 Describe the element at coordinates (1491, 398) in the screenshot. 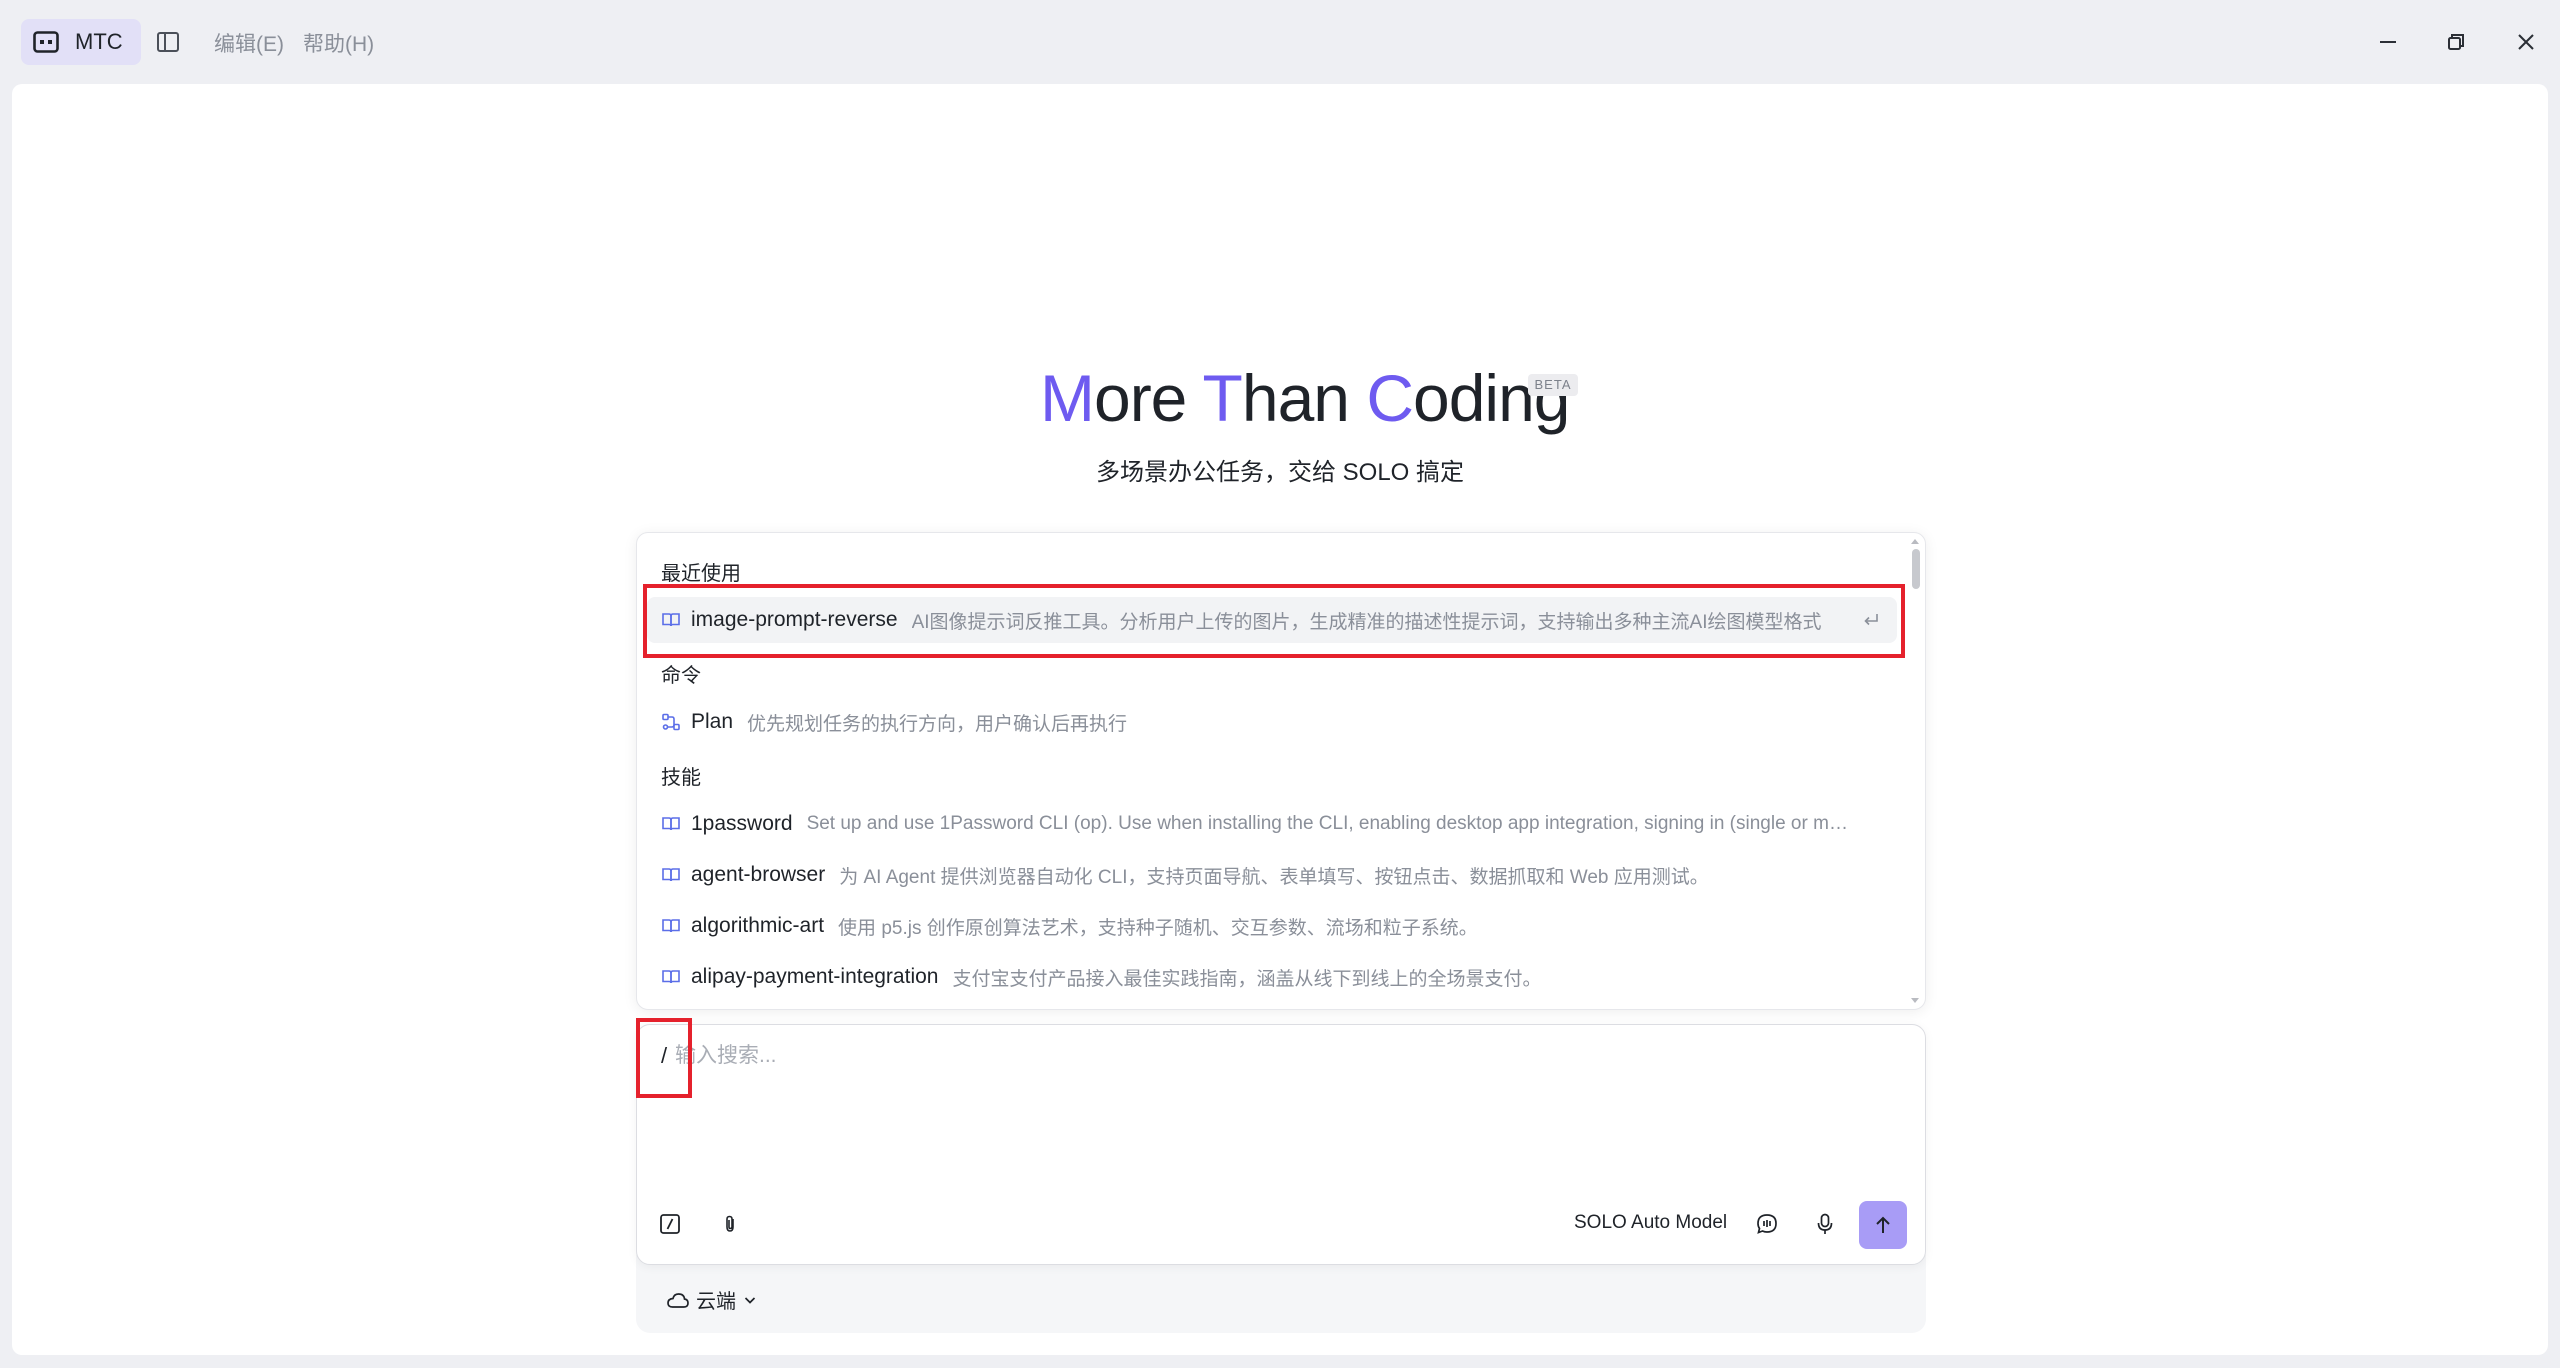

I see `hero-title-part: oding` at that location.